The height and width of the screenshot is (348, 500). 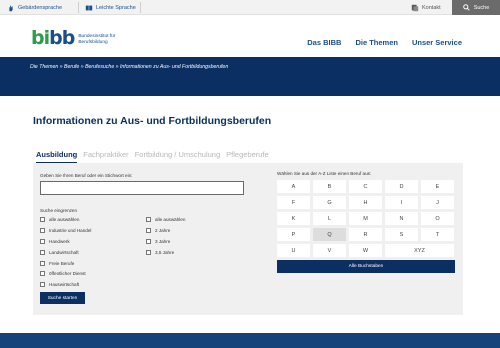 I want to click on letter-button-a: A, so click(x=293, y=186).